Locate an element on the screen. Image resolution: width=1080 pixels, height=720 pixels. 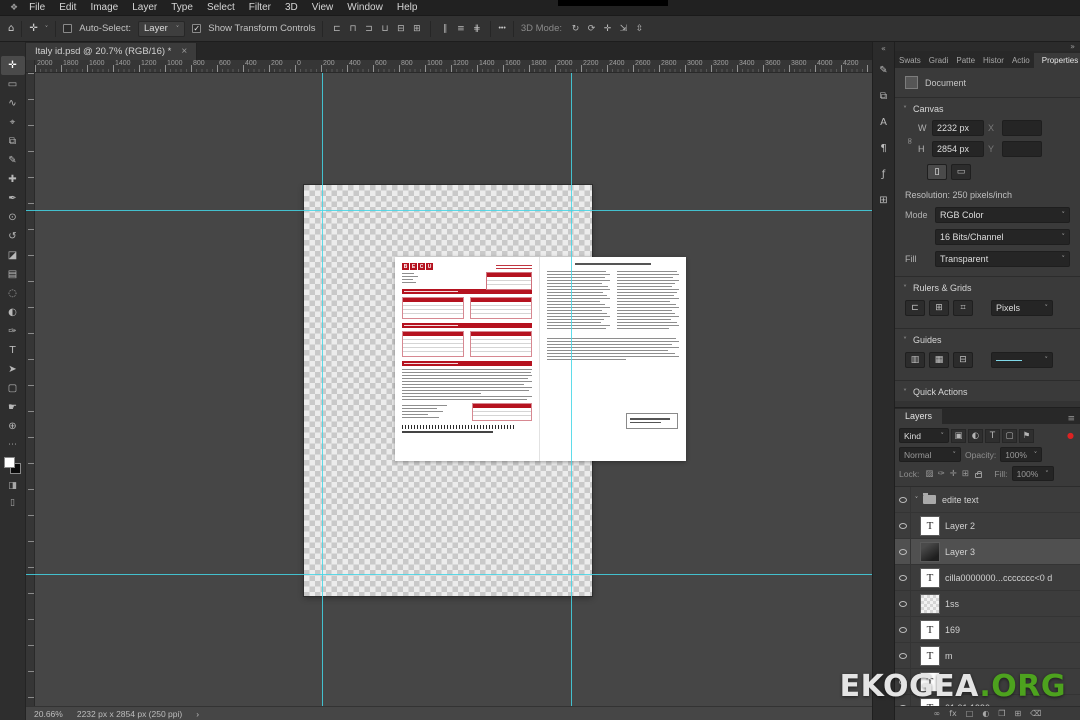
blend-mode-dropdown: Normal ˅ is located at coordinates (930, 454).